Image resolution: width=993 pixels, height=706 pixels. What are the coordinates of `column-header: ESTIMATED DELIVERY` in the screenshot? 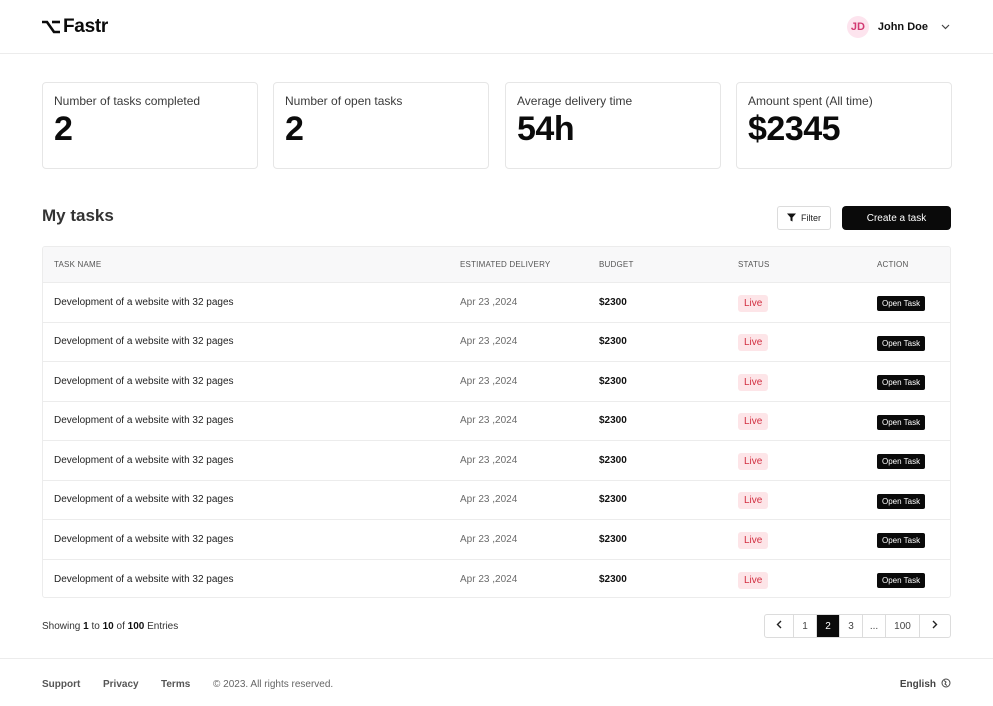 It's located at (505, 264).